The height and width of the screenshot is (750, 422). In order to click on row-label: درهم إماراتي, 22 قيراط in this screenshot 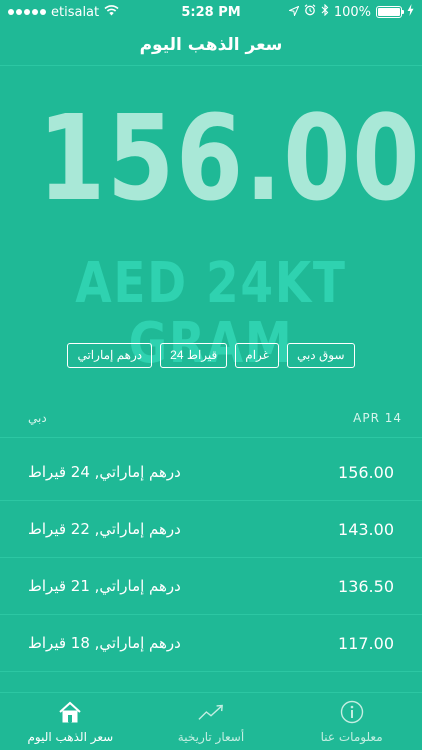, I will do `click(104, 529)`.